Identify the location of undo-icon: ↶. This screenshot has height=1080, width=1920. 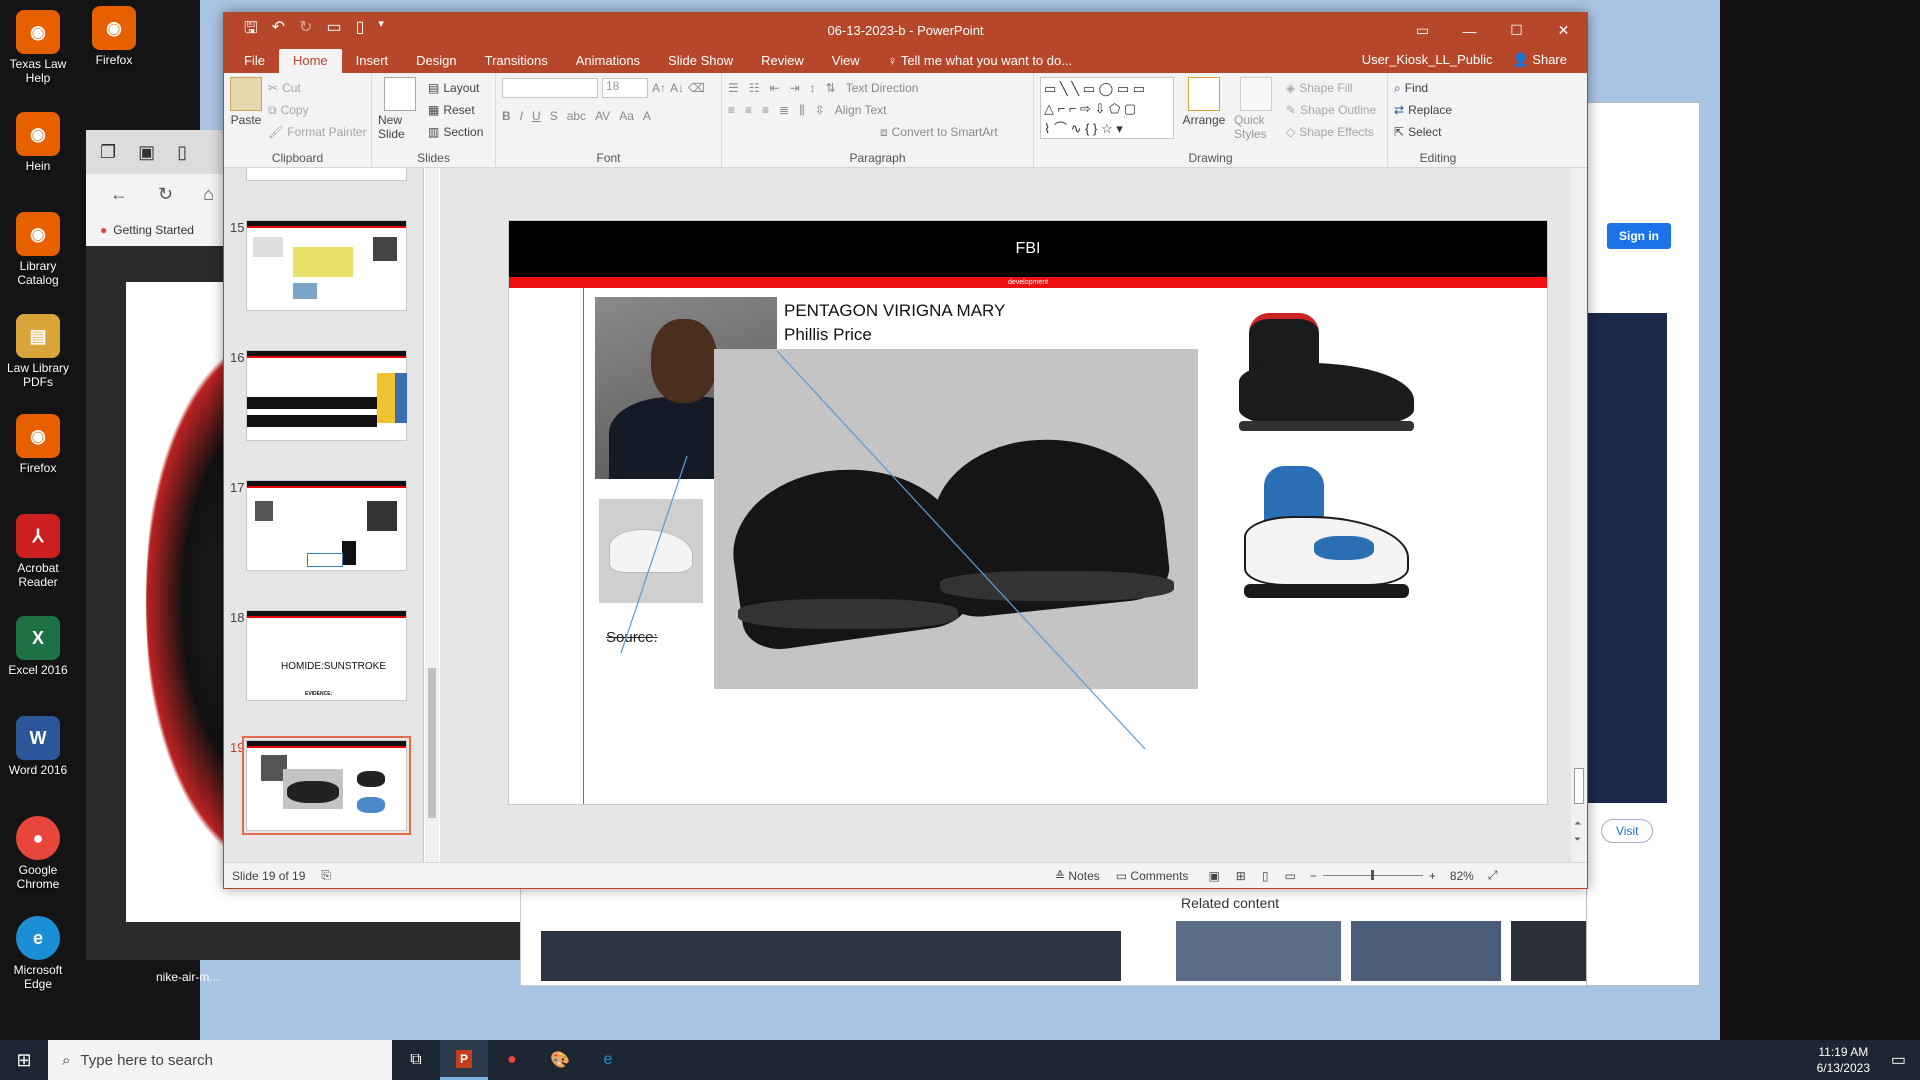
(278, 30).